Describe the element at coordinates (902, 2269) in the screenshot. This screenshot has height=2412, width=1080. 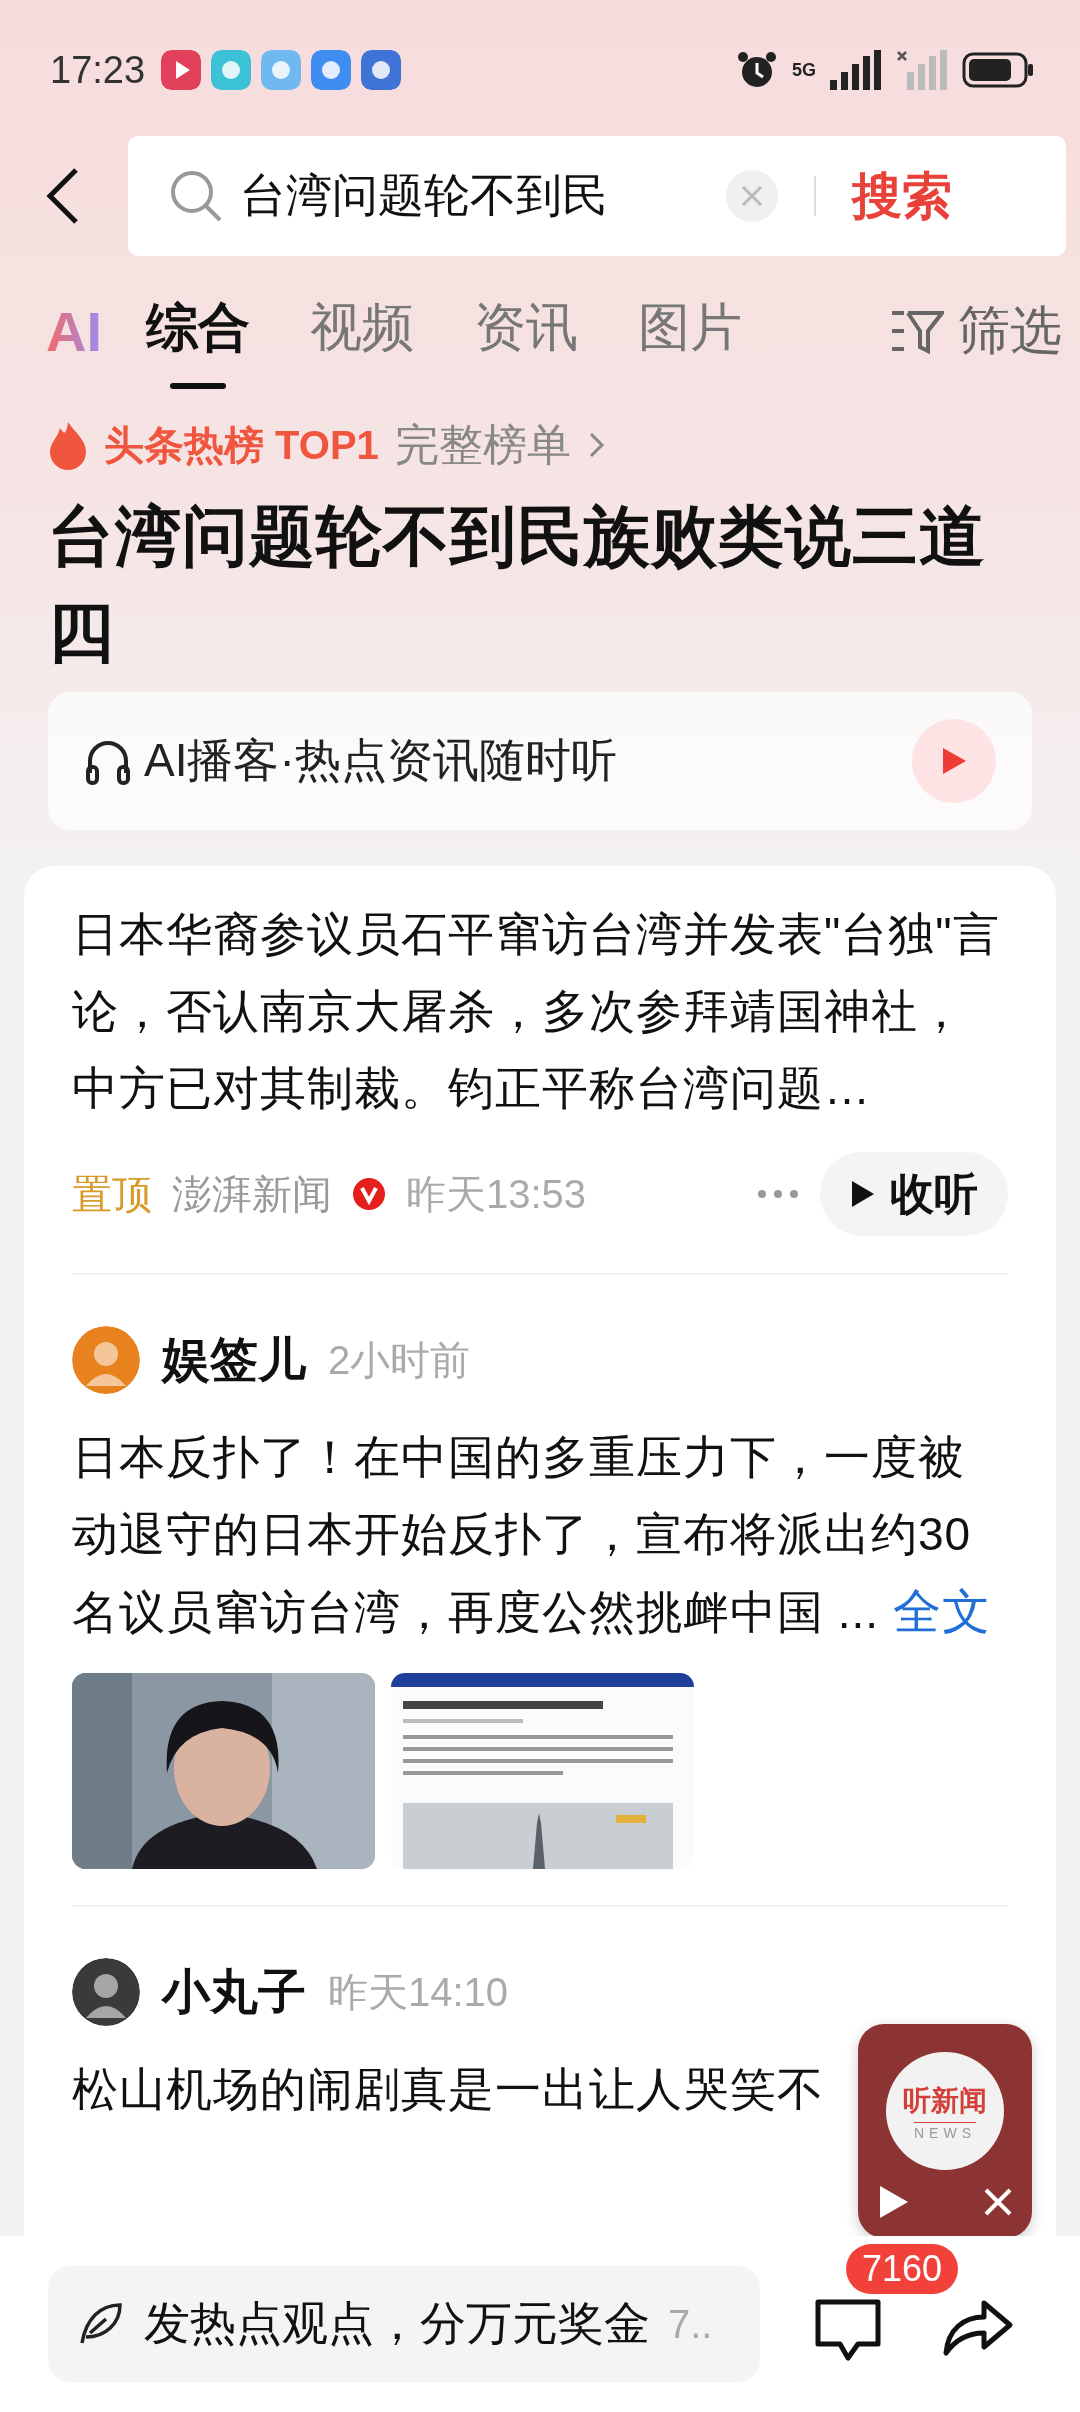
I see `comment-count-badge: 7160` at that location.